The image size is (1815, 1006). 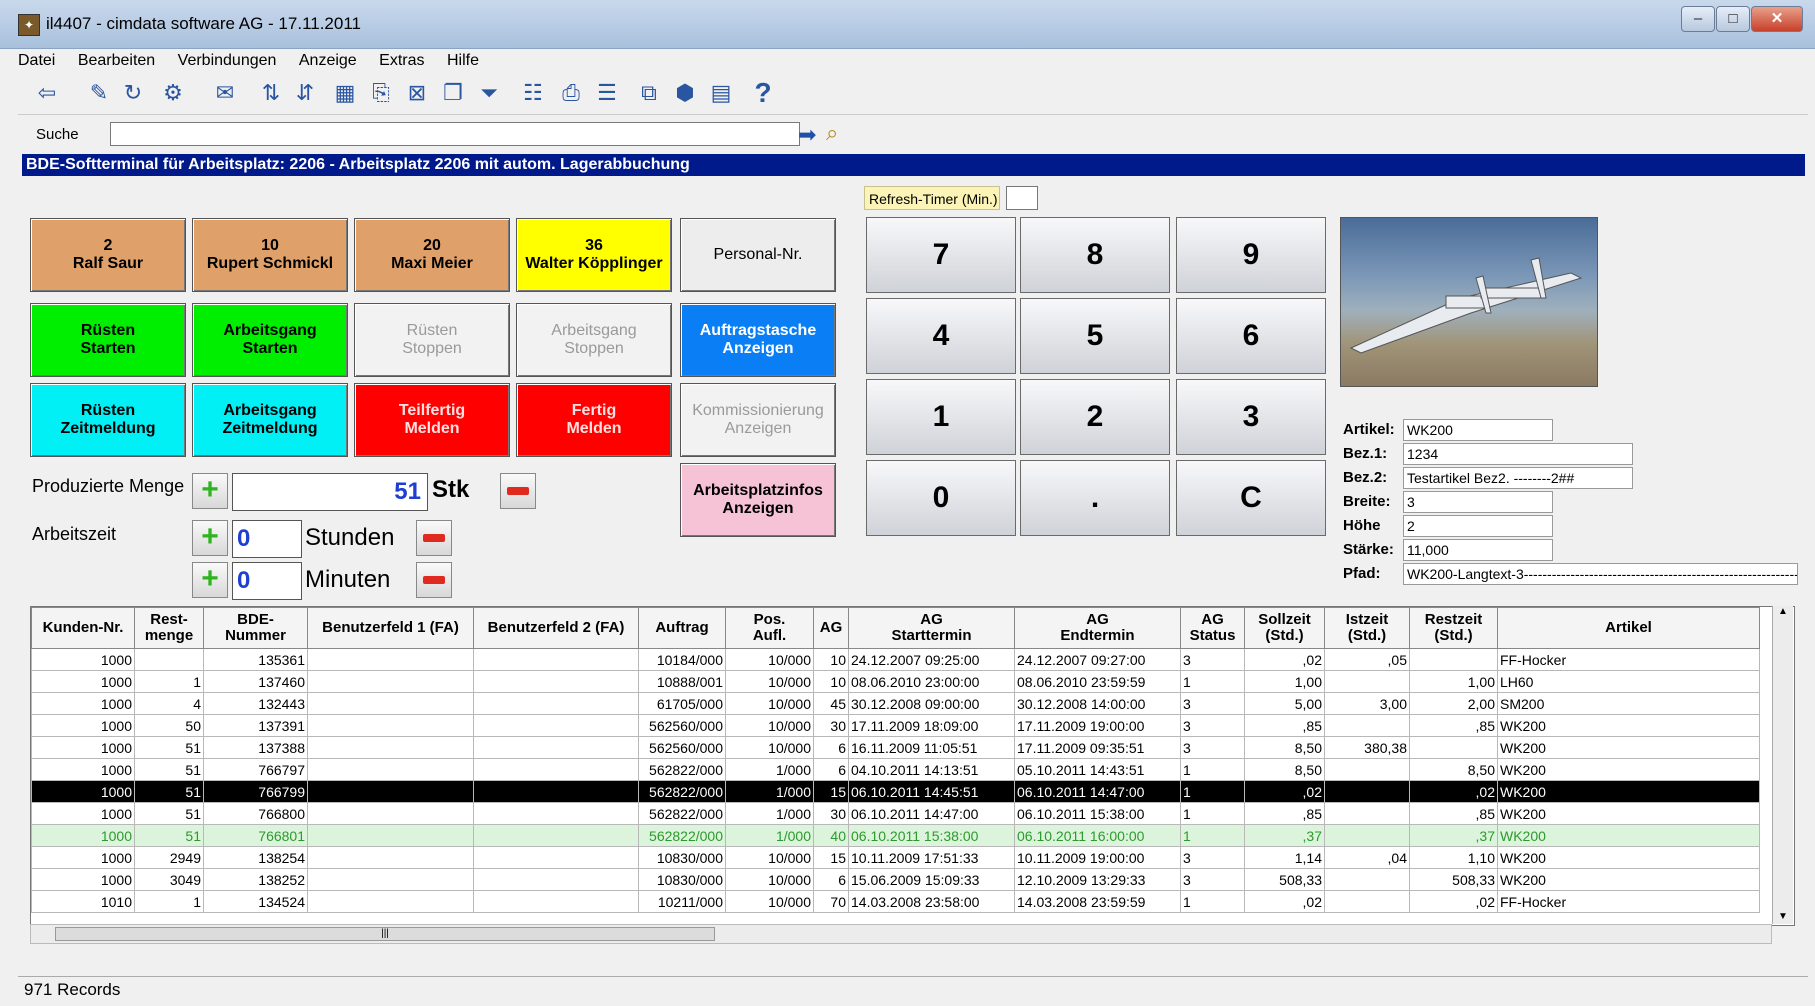 I want to click on column-header: Pos. Aufl., so click(x=769, y=628).